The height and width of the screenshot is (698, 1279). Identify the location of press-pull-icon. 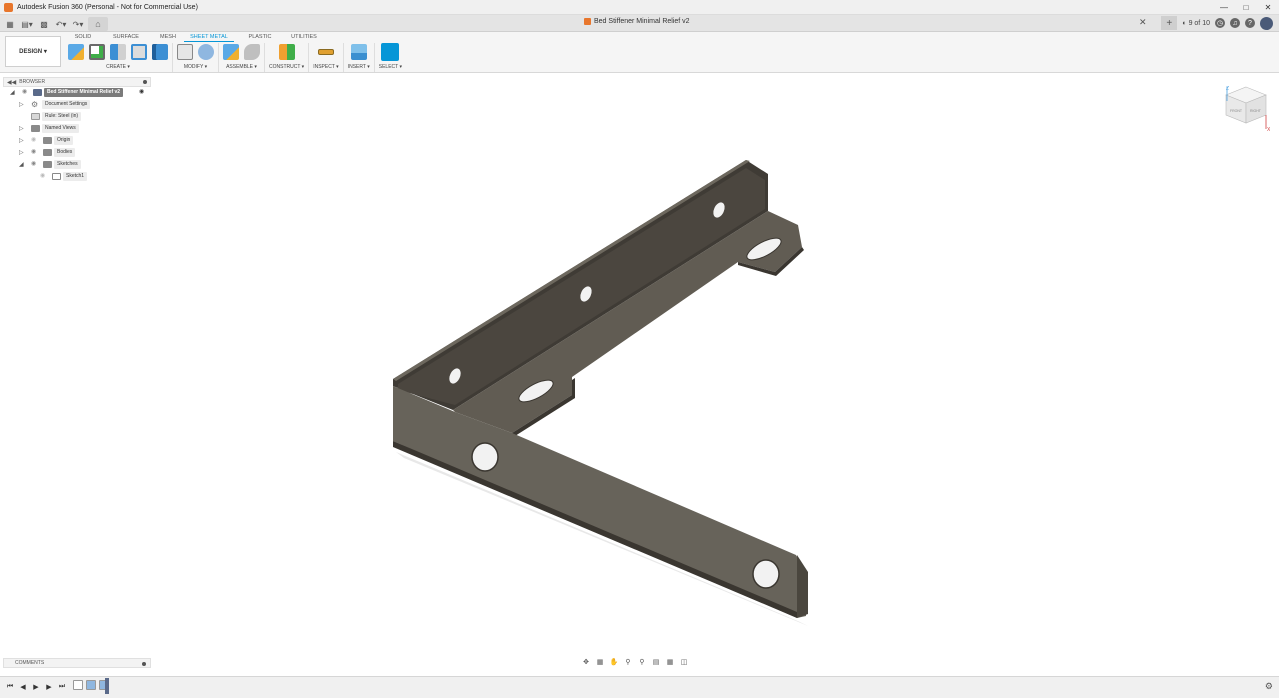
(206, 52).